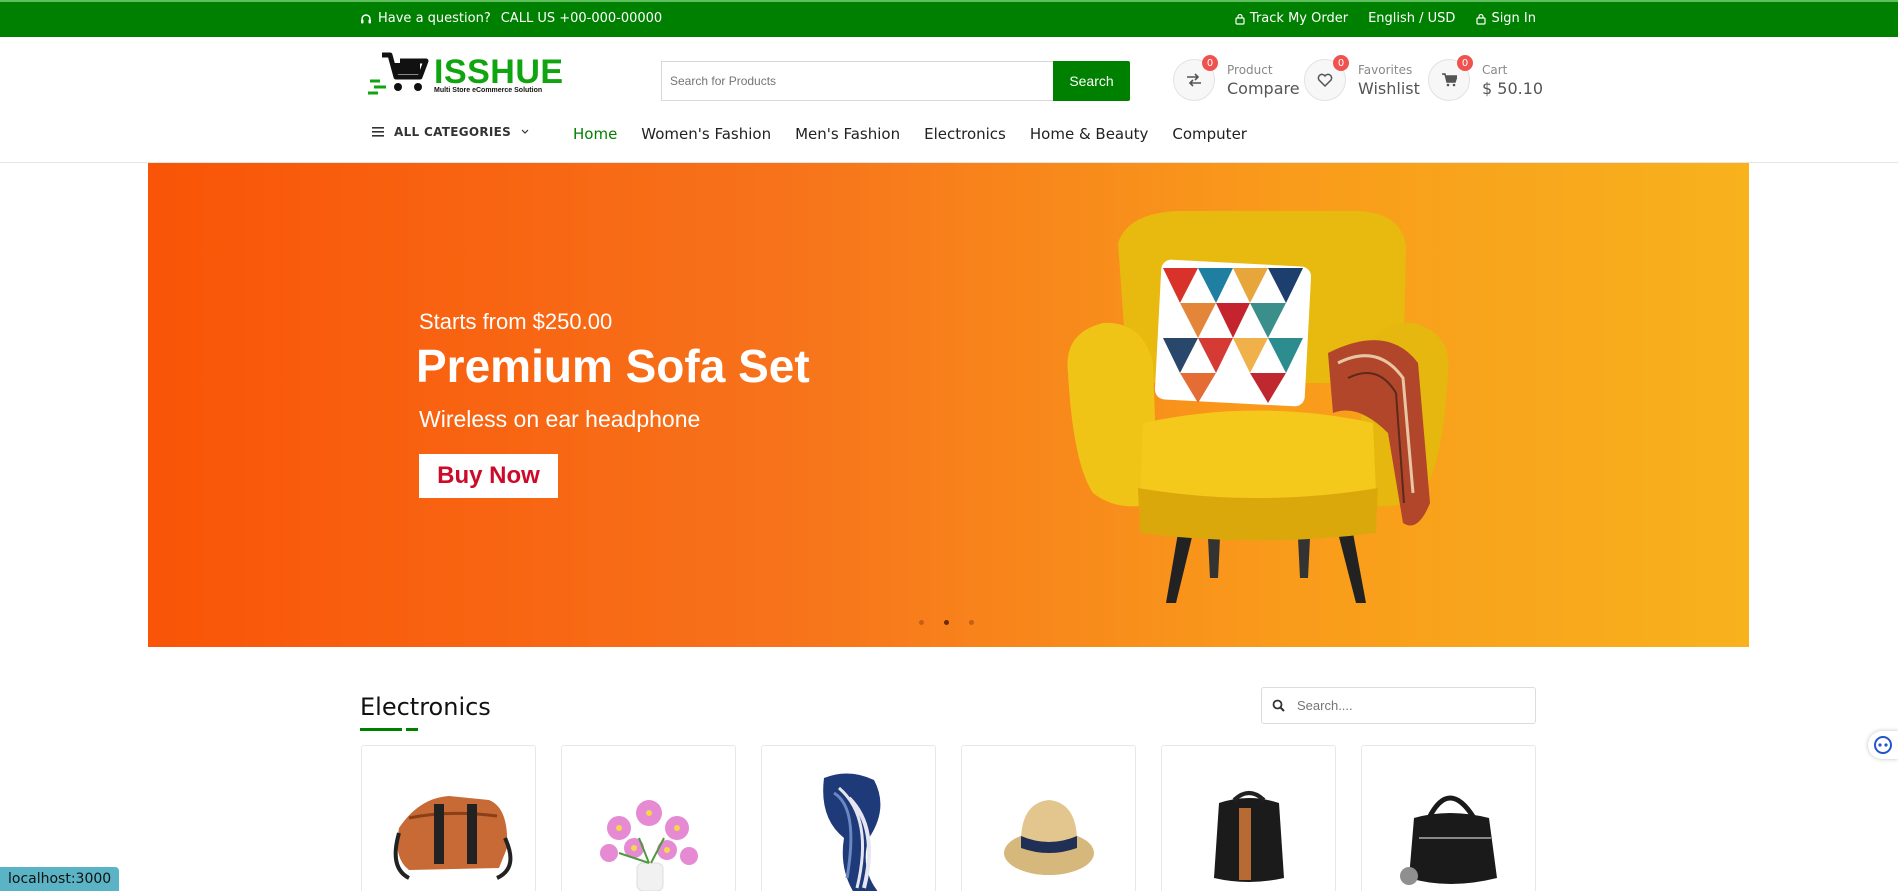  What do you see at coordinates (706, 134) in the screenshot?
I see `menu-item-womens-fashion: Women's Fashion` at bounding box center [706, 134].